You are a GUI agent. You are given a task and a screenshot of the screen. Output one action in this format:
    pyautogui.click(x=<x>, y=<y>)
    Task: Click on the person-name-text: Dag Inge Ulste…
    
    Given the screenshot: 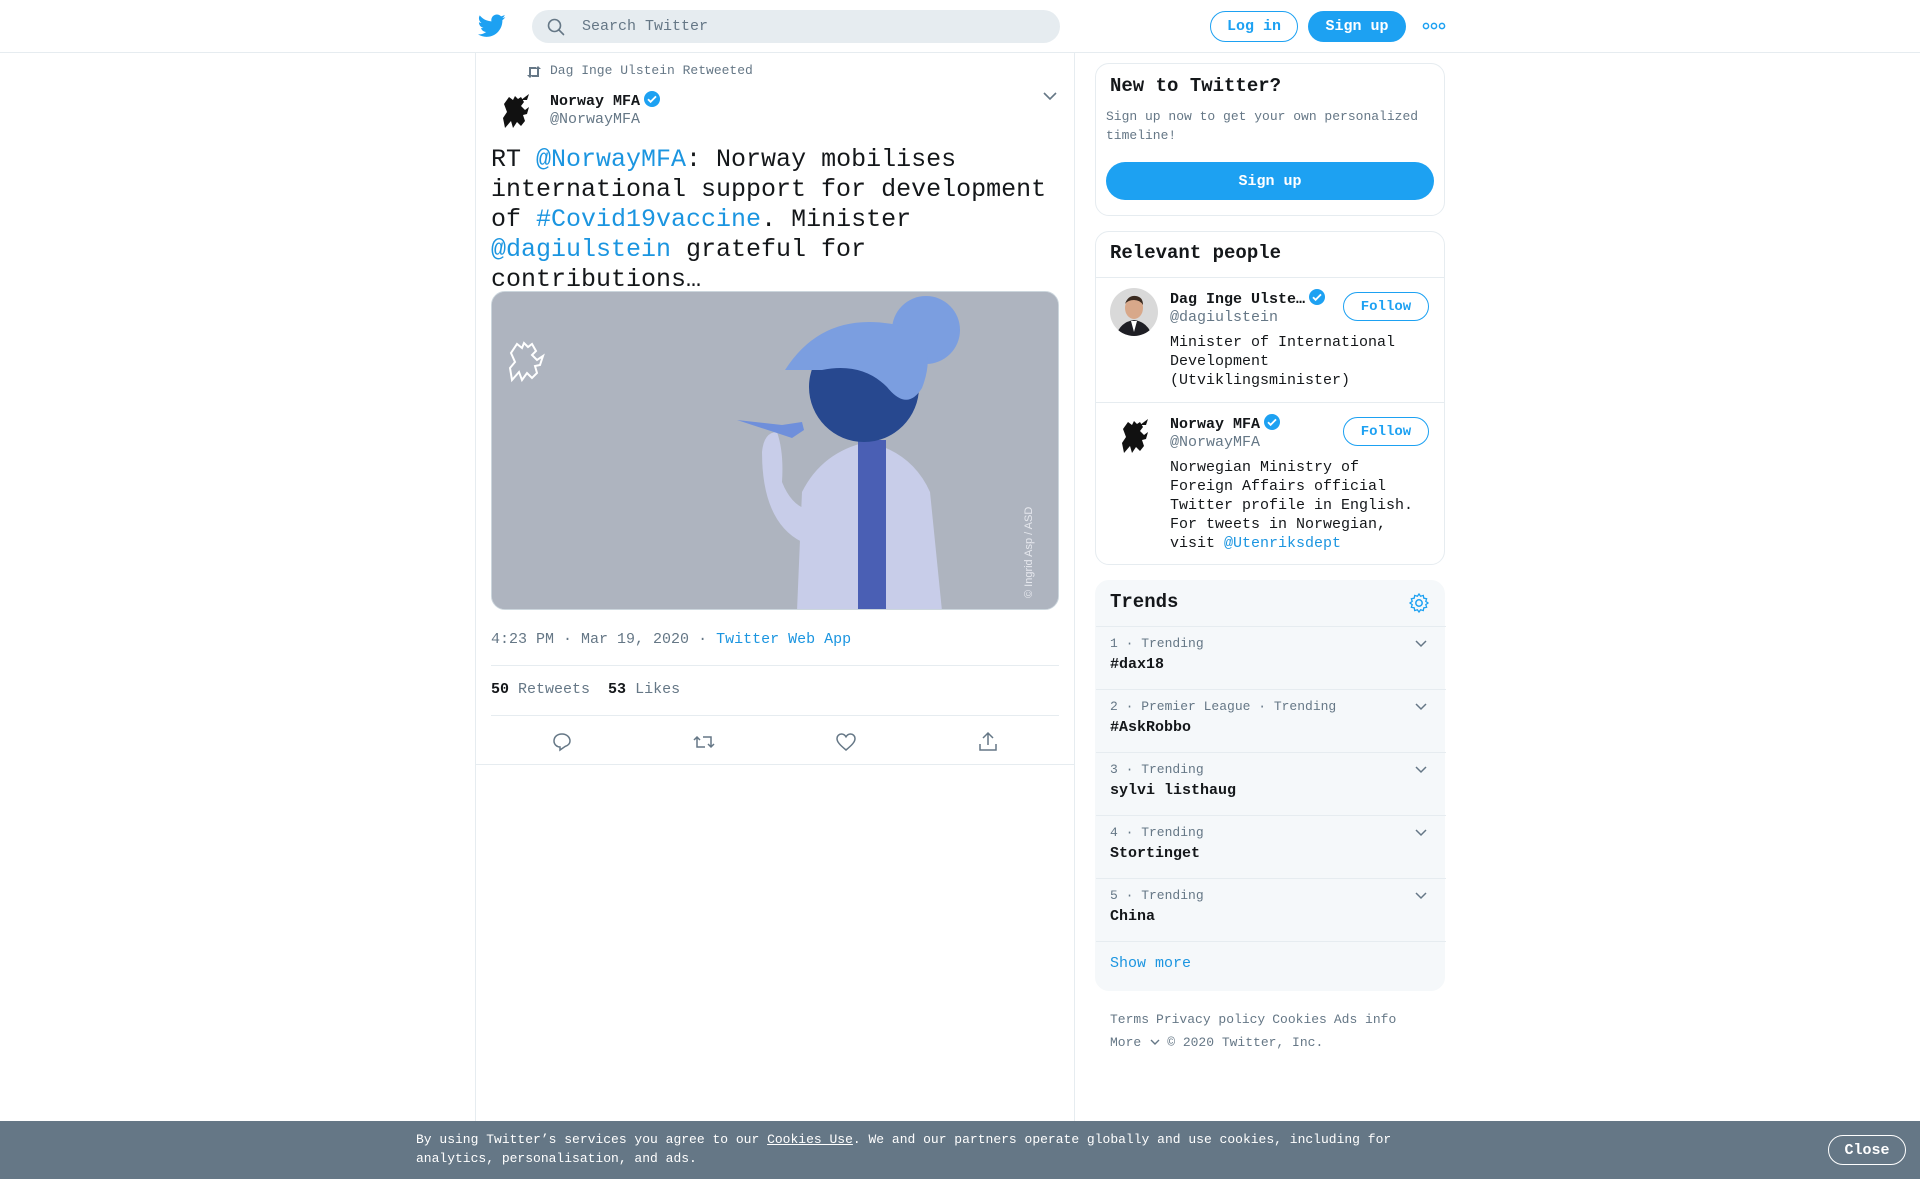 What is the action you would take?
    pyautogui.click(x=1237, y=299)
    